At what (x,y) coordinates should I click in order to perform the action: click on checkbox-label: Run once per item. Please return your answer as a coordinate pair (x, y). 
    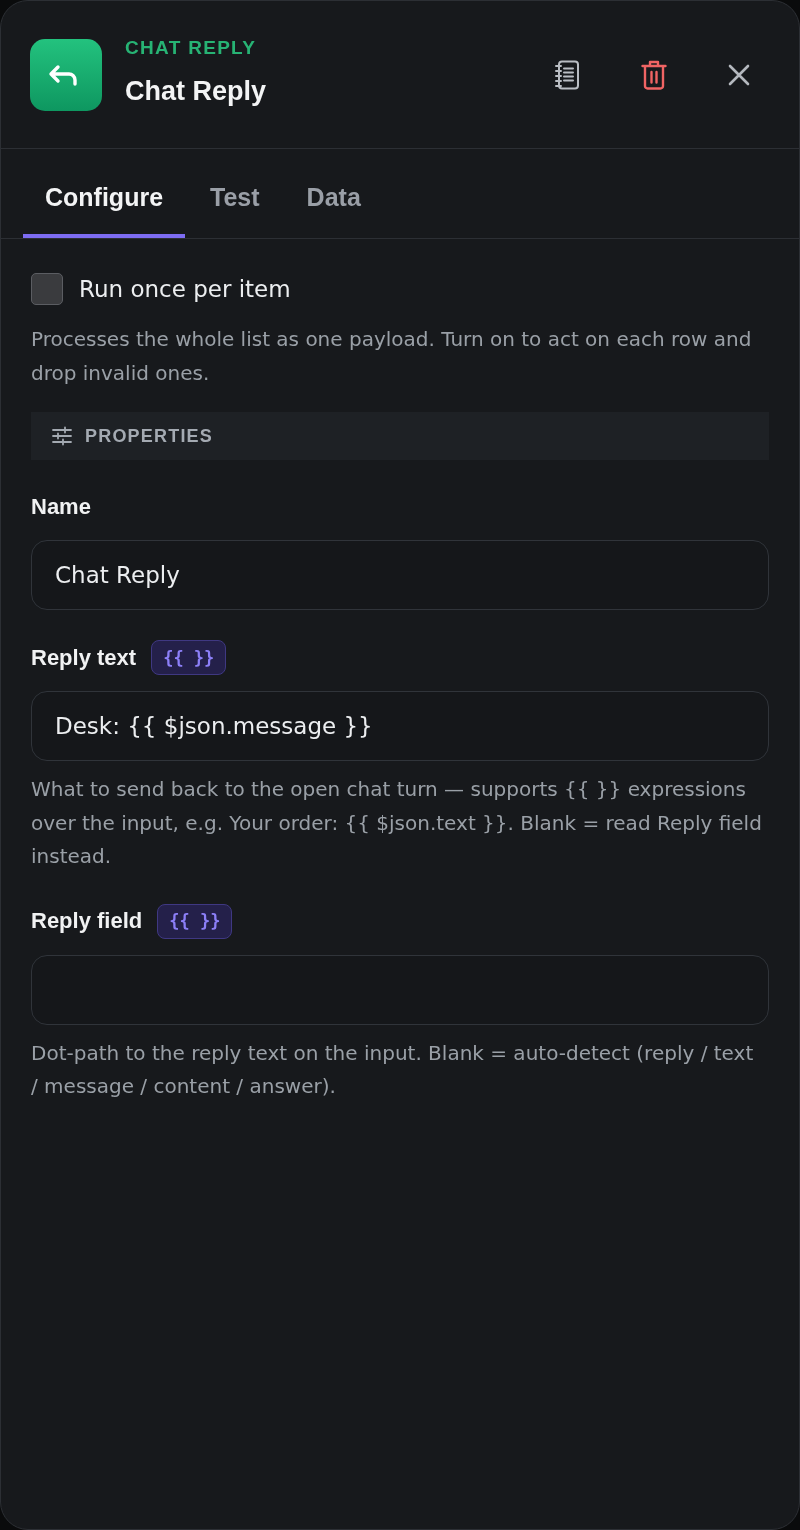
    Looking at the image, I should click on (185, 289).